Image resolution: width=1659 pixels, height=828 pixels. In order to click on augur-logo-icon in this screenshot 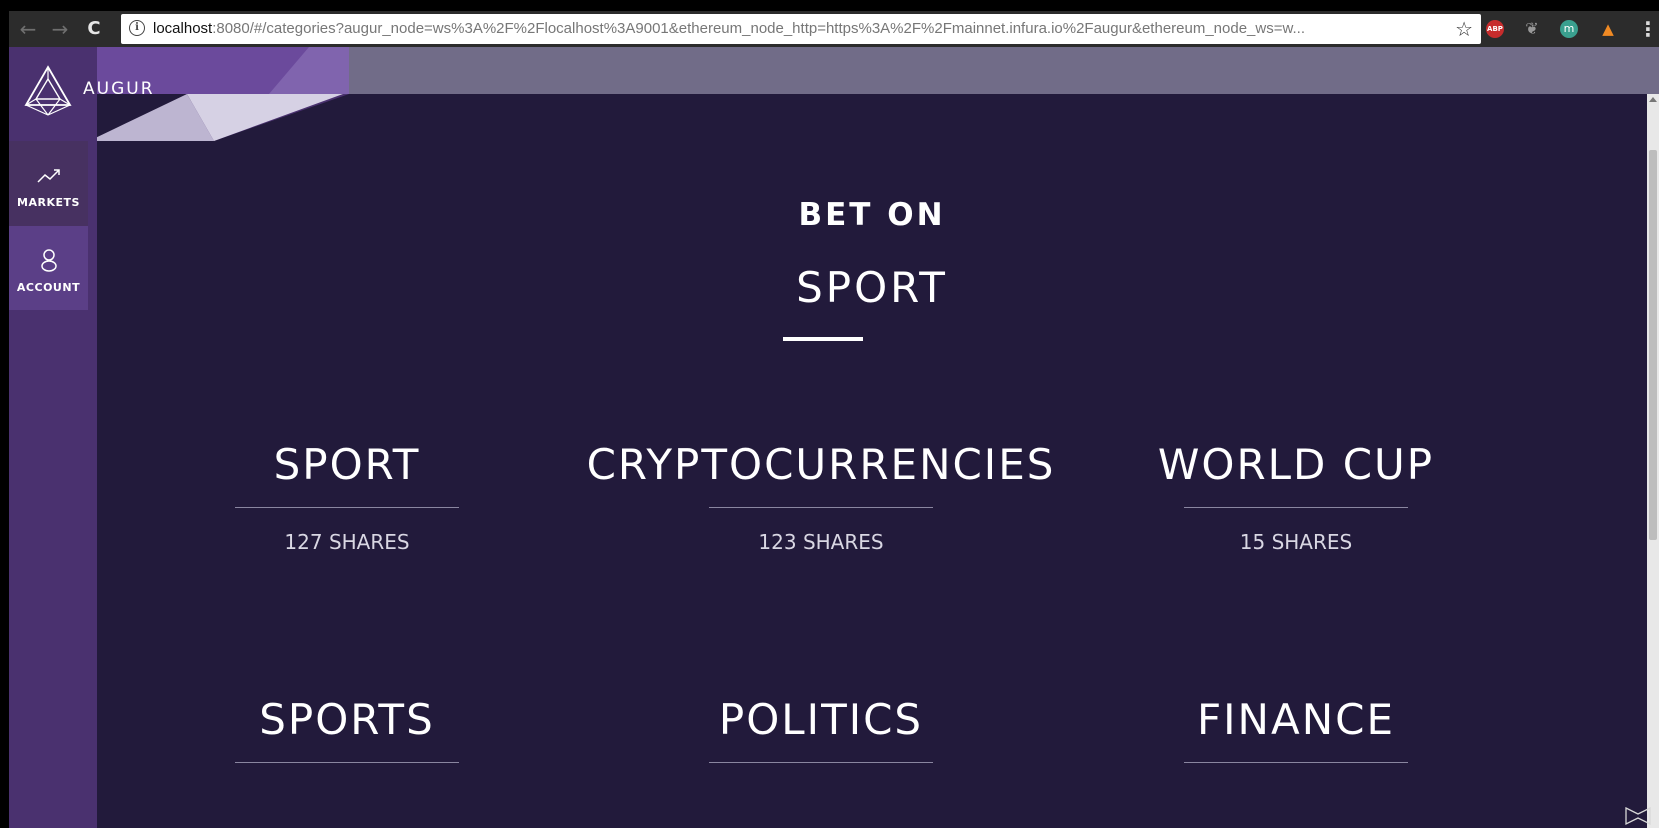, I will do `click(48, 90)`.